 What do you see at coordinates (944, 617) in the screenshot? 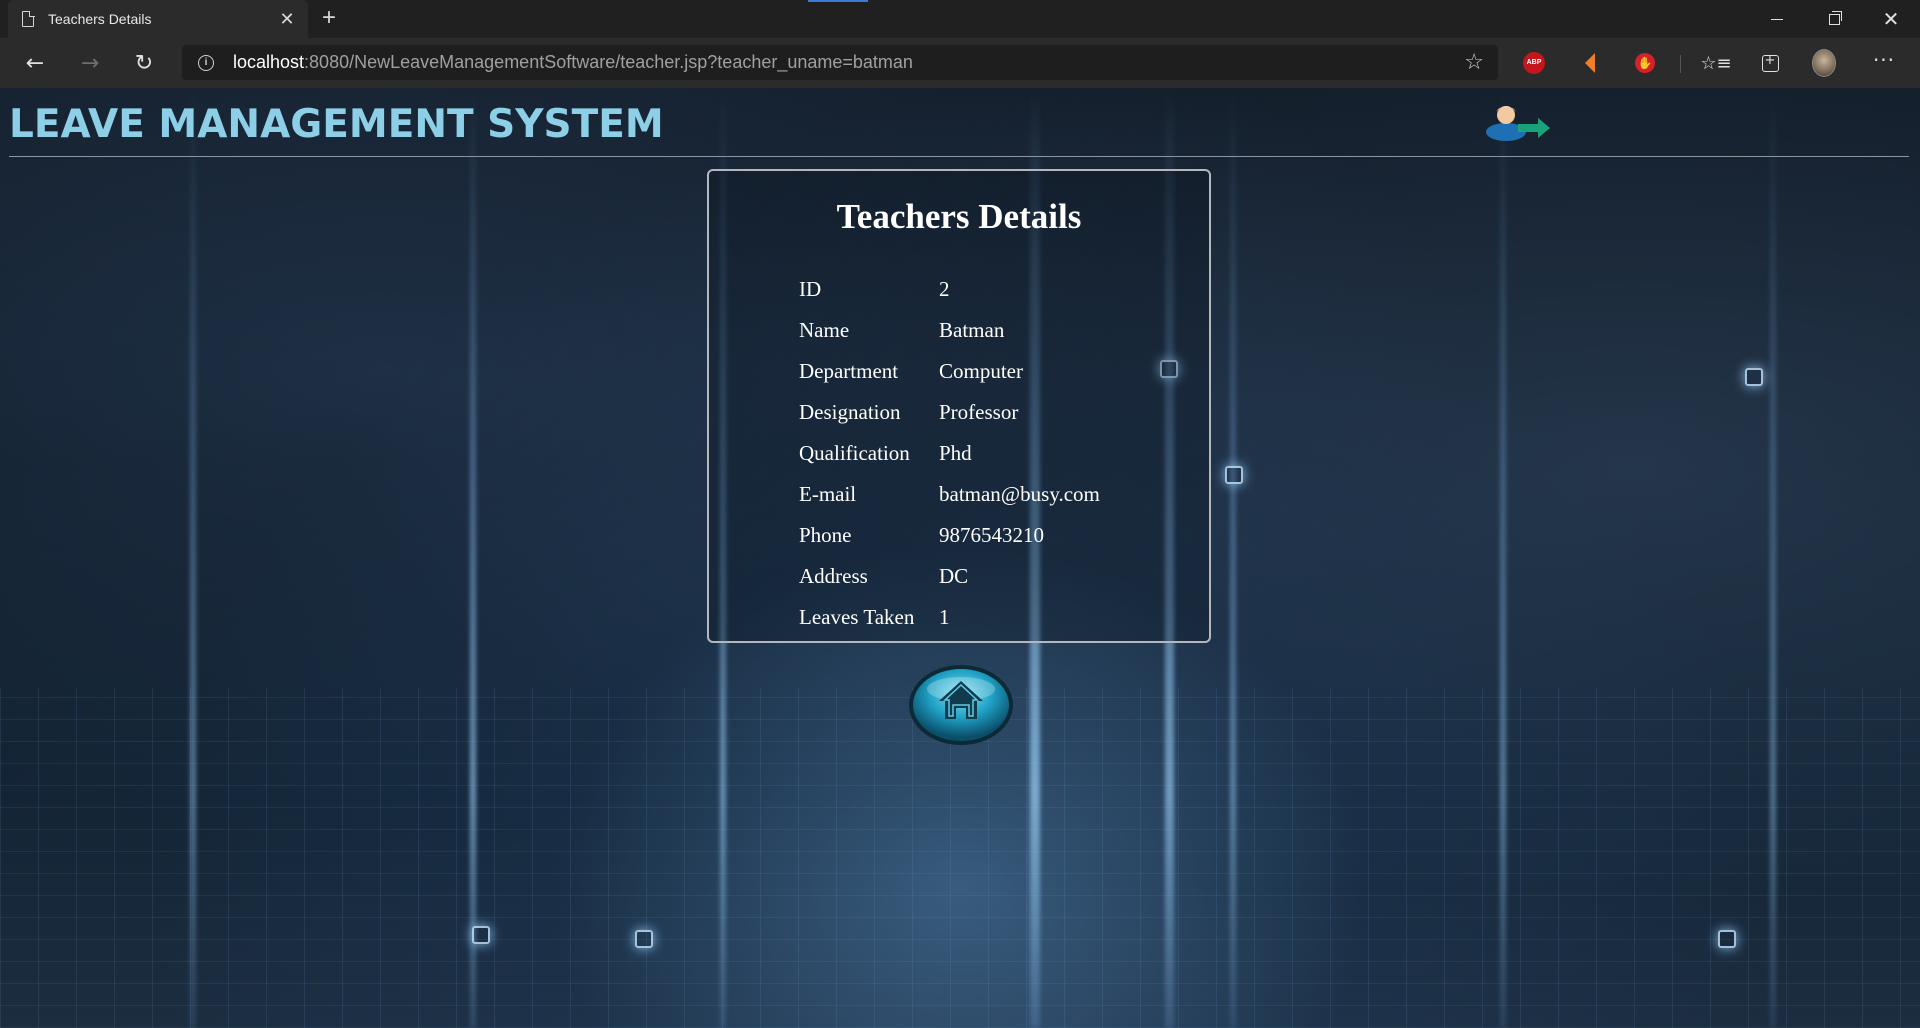
I see `row-value: 1` at bounding box center [944, 617].